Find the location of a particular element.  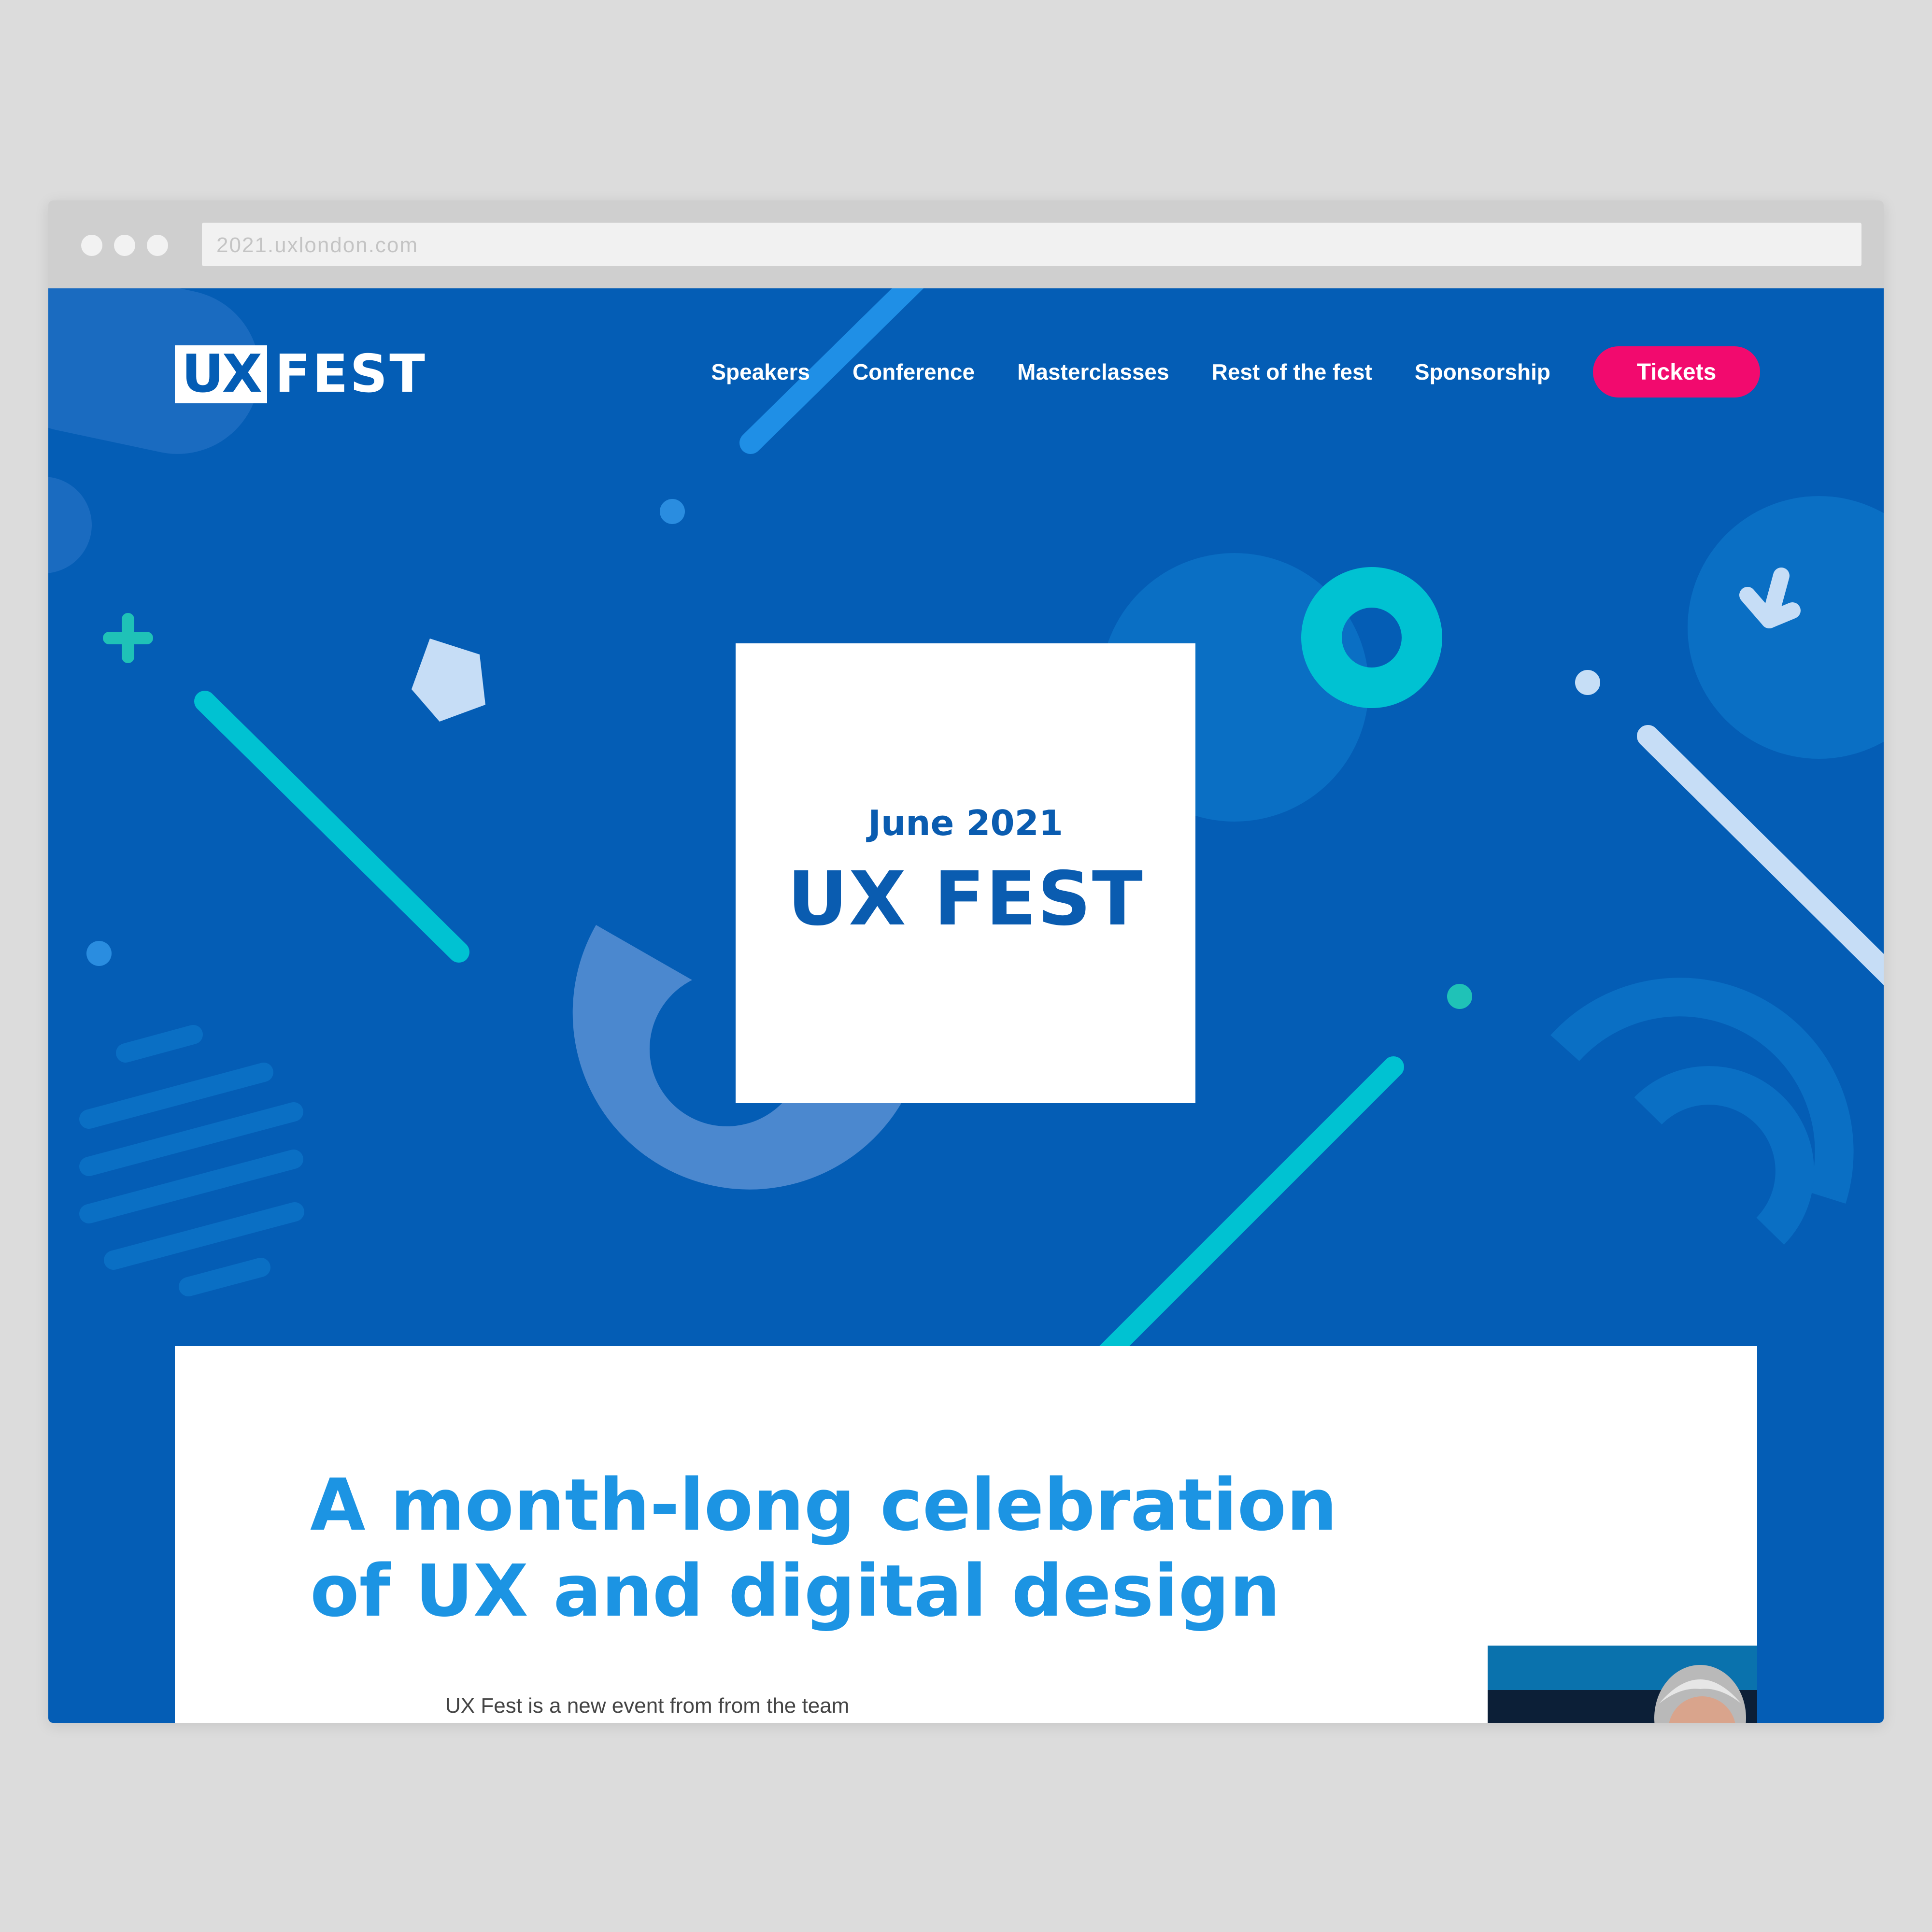

window-minimize-dot is located at coordinates (124, 245).